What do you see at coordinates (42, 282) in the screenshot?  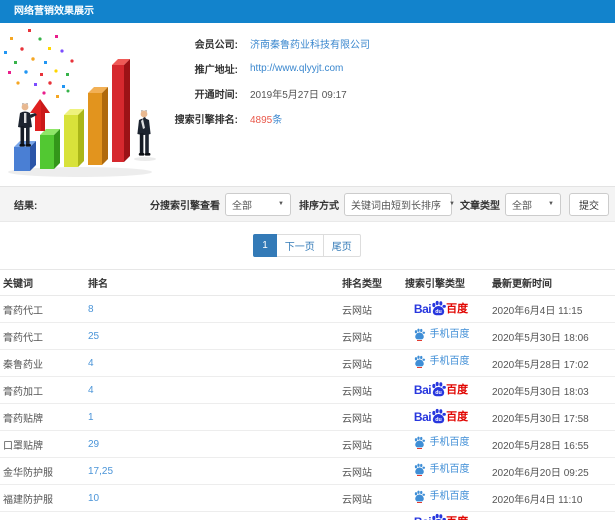 I see `column-header-0: 关键词` at bounding box center [42, 282].